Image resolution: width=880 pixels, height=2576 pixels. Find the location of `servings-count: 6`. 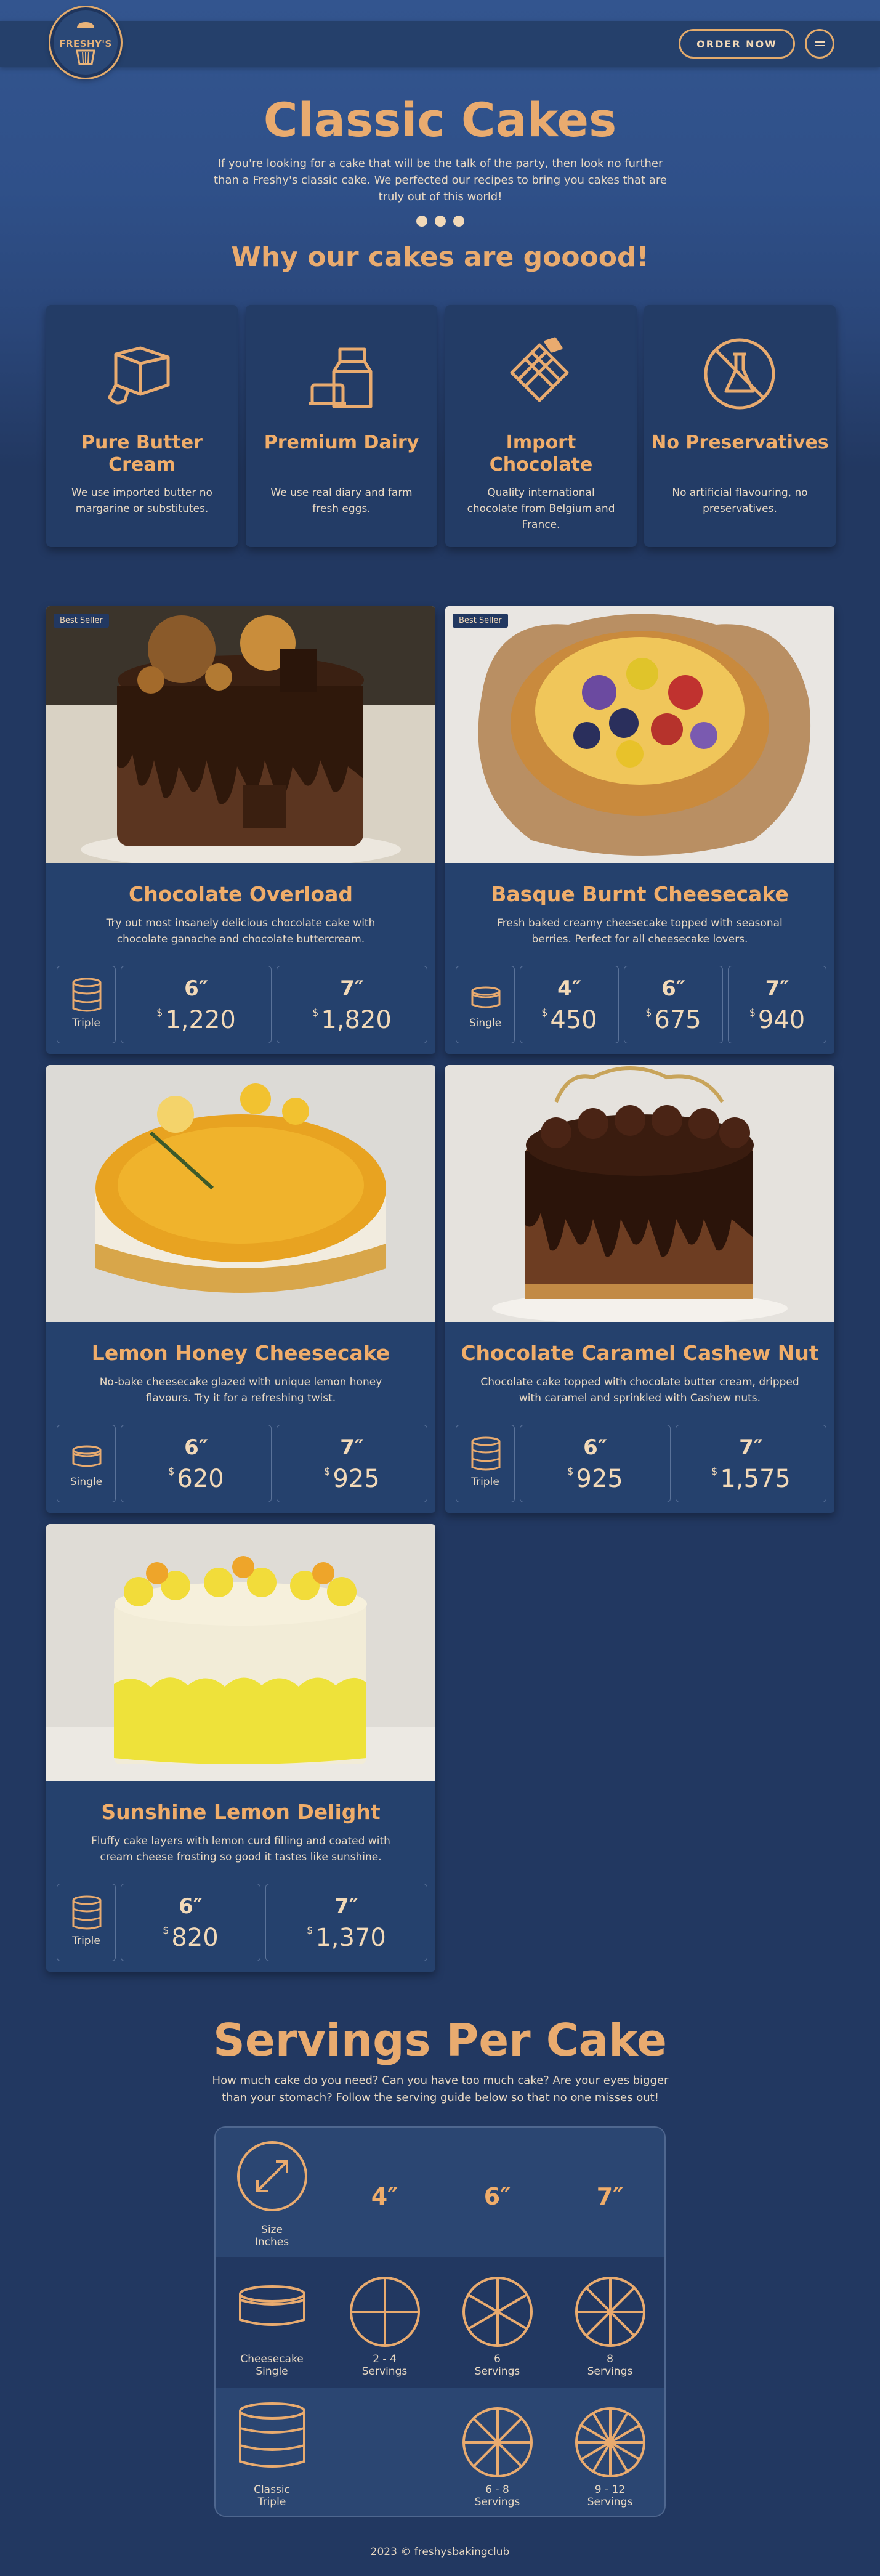

servings-count: 6 is located at coordinates (497, 2359).